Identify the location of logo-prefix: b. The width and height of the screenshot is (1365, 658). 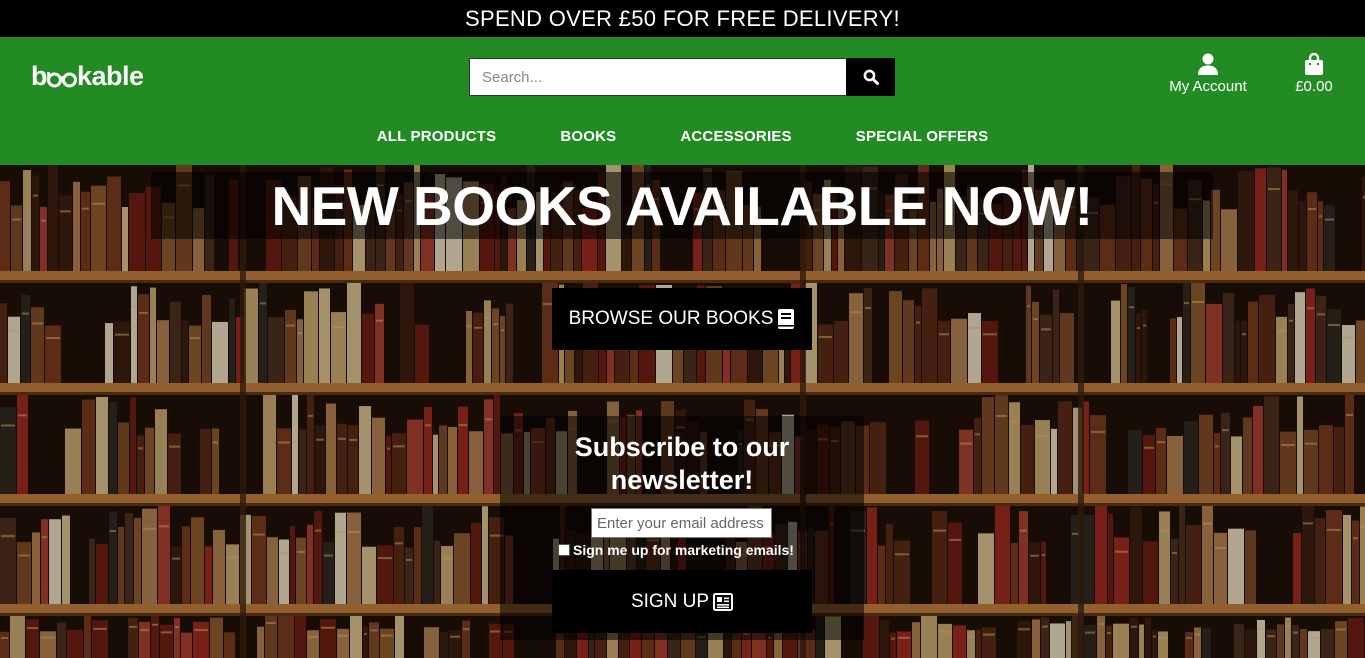
(39, 76).